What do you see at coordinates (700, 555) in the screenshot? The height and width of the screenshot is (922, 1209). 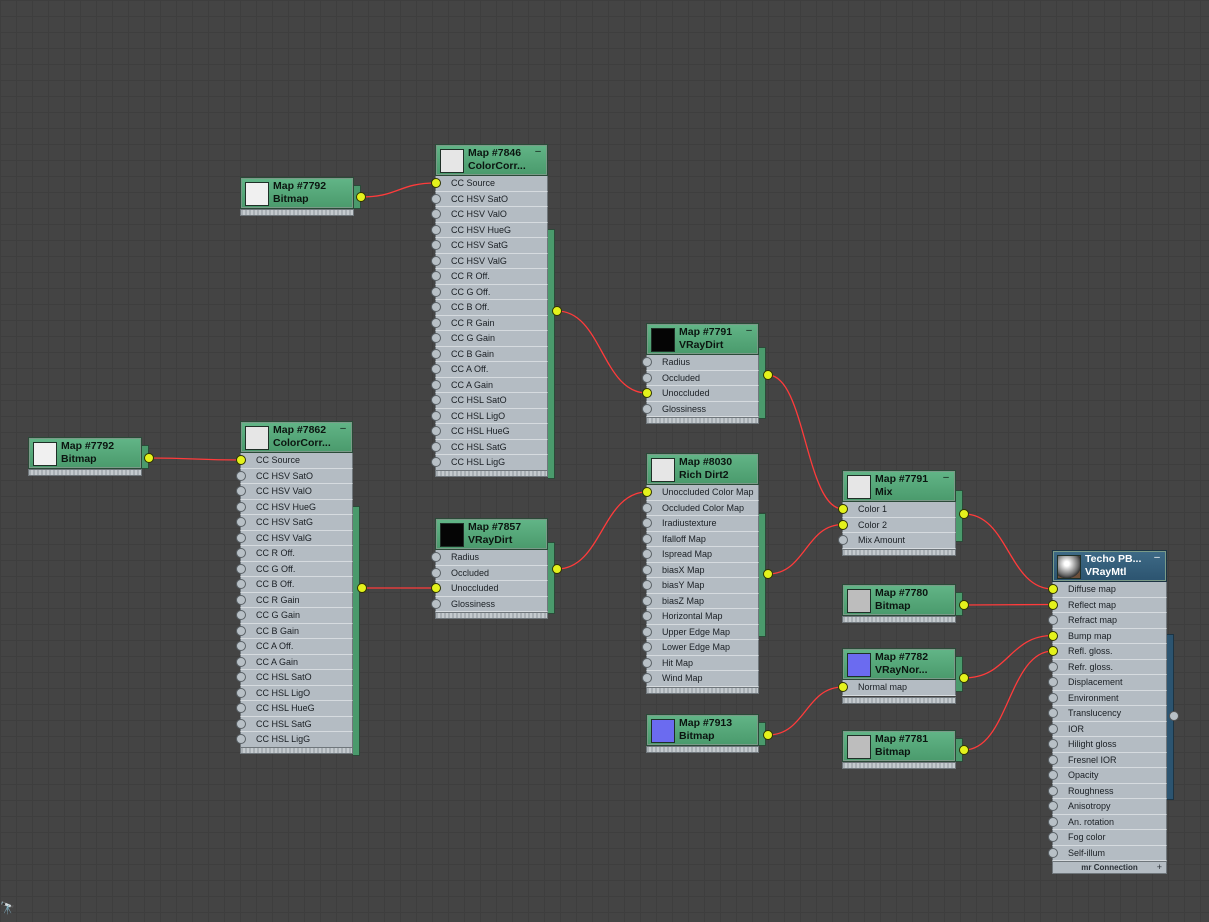 I see `input-slot: Ispread Map` at bounding box center [700, 555].